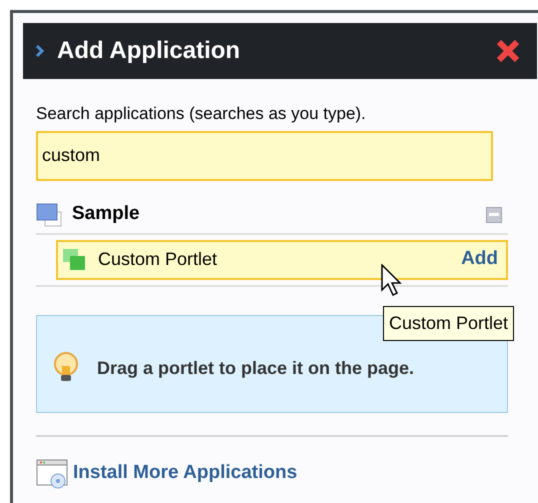  I want to click on portlet-name: Custom Portlet, so click(158, 259).